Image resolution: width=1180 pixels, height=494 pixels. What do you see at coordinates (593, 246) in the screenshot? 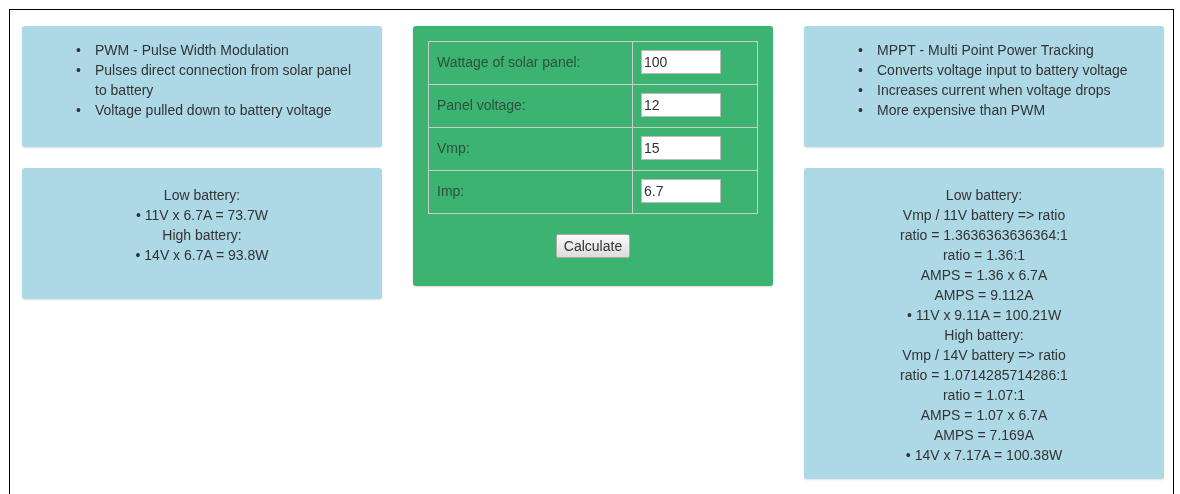
I see `calculate-button: Calculate` at bounding box center [593, 246].